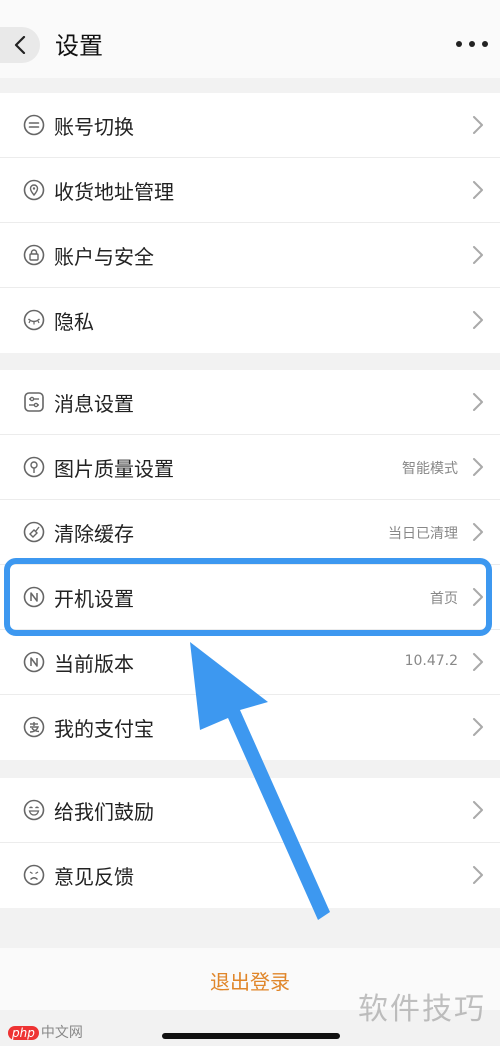 The width and height of the screenshot is (500, 1046). What do you see at coordinates (250, 597) in the screenshot?
I see `row-startup-settings: 开机设置 首页` at bounding box center [250, 597].